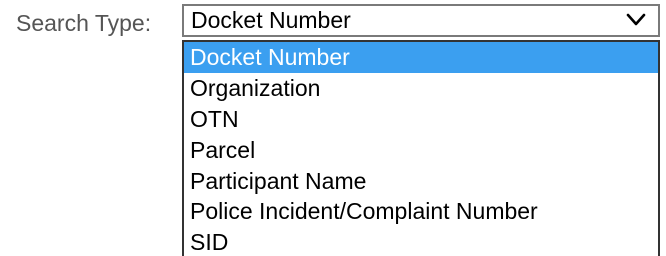  What do you see at coordinates (421, 181) in the screenshot?
I see `option-participant-name: Participant Name` at bounding box center [421, 181].